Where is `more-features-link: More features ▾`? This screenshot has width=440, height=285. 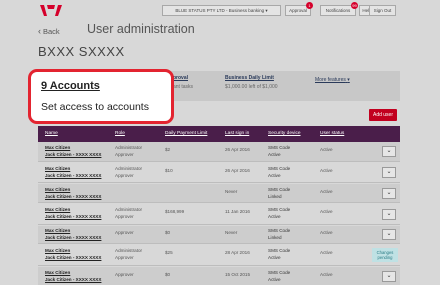 more-features-link: More features ▾ is located at coordinates (332, 80).